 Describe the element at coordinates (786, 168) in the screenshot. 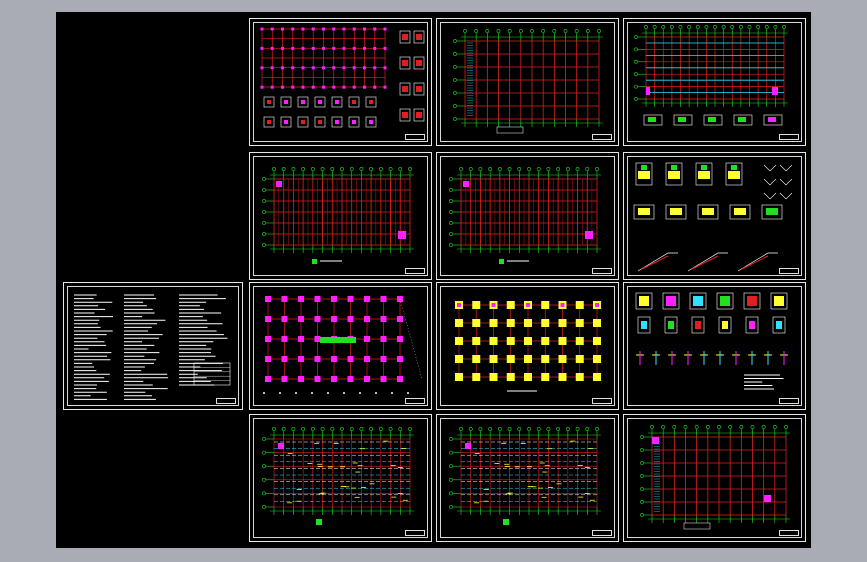

I see `node-sketch` at that location.